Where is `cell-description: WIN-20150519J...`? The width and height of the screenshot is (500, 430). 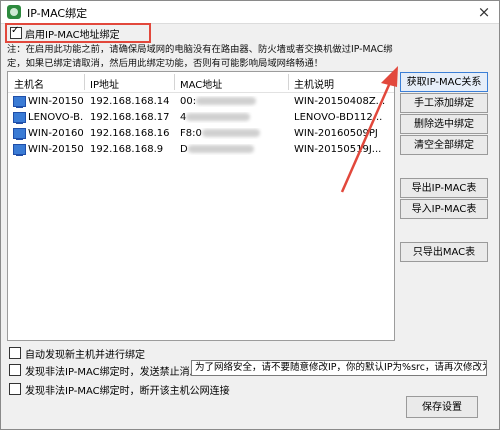 cell-description: WIN-20150519J... is located at coordinates (338, 149).